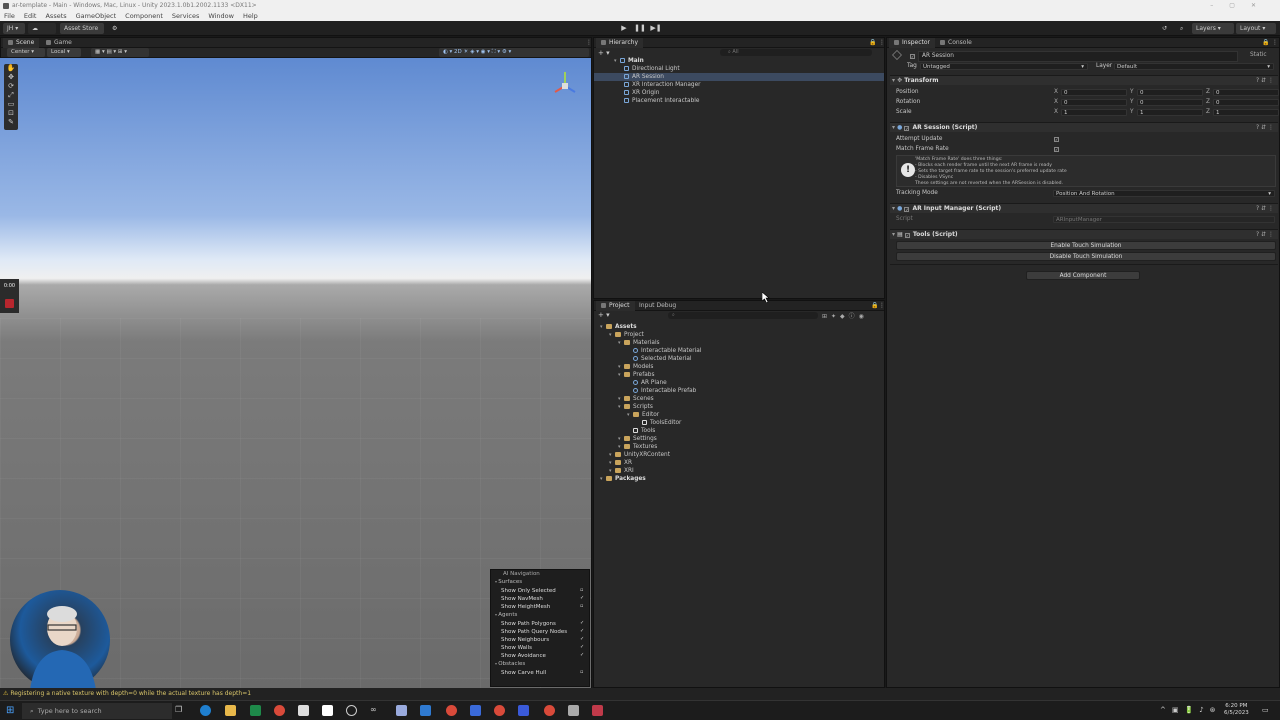  Describe the element at coordinates (739, 77) in the screenshot. I see `hierarchy-item: AR Session` at that location.